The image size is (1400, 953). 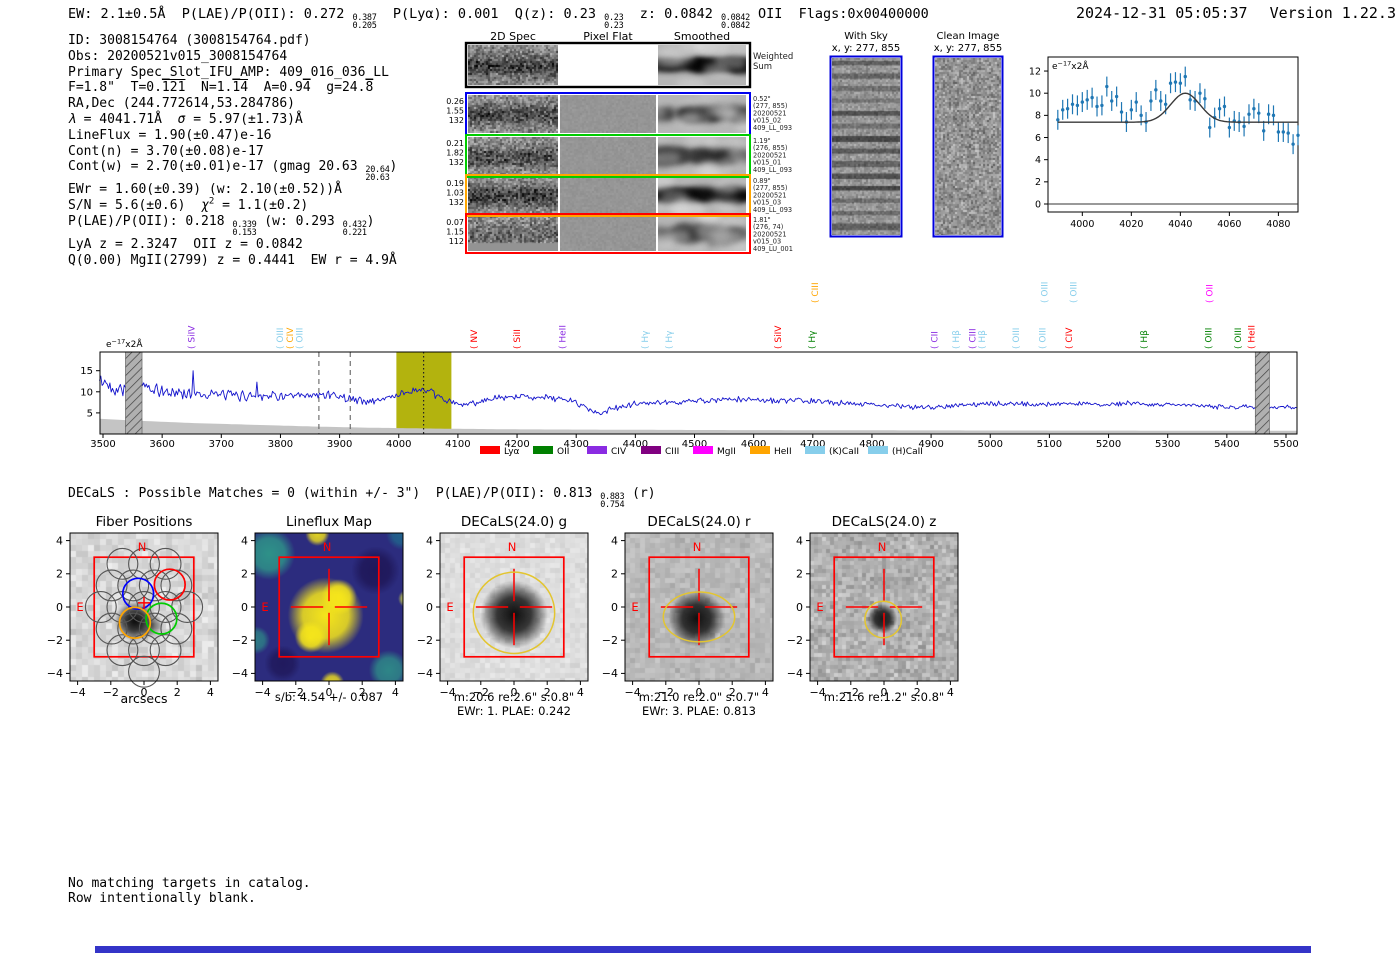 What do you see at coordinates (699, 697) in the screenshot?
I see `cutout-caption: m:21.0 re:2.0" s:0.7"` at bounding box center [699, 697].